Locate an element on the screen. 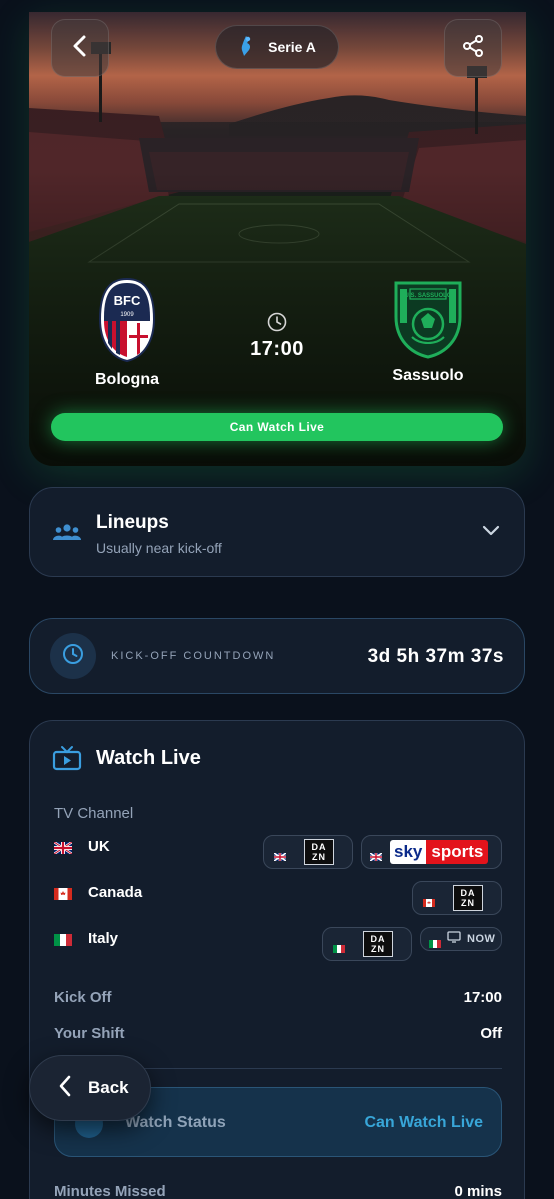  channel-dazn-uk: DA ZN is located at coordinates (308, 852).